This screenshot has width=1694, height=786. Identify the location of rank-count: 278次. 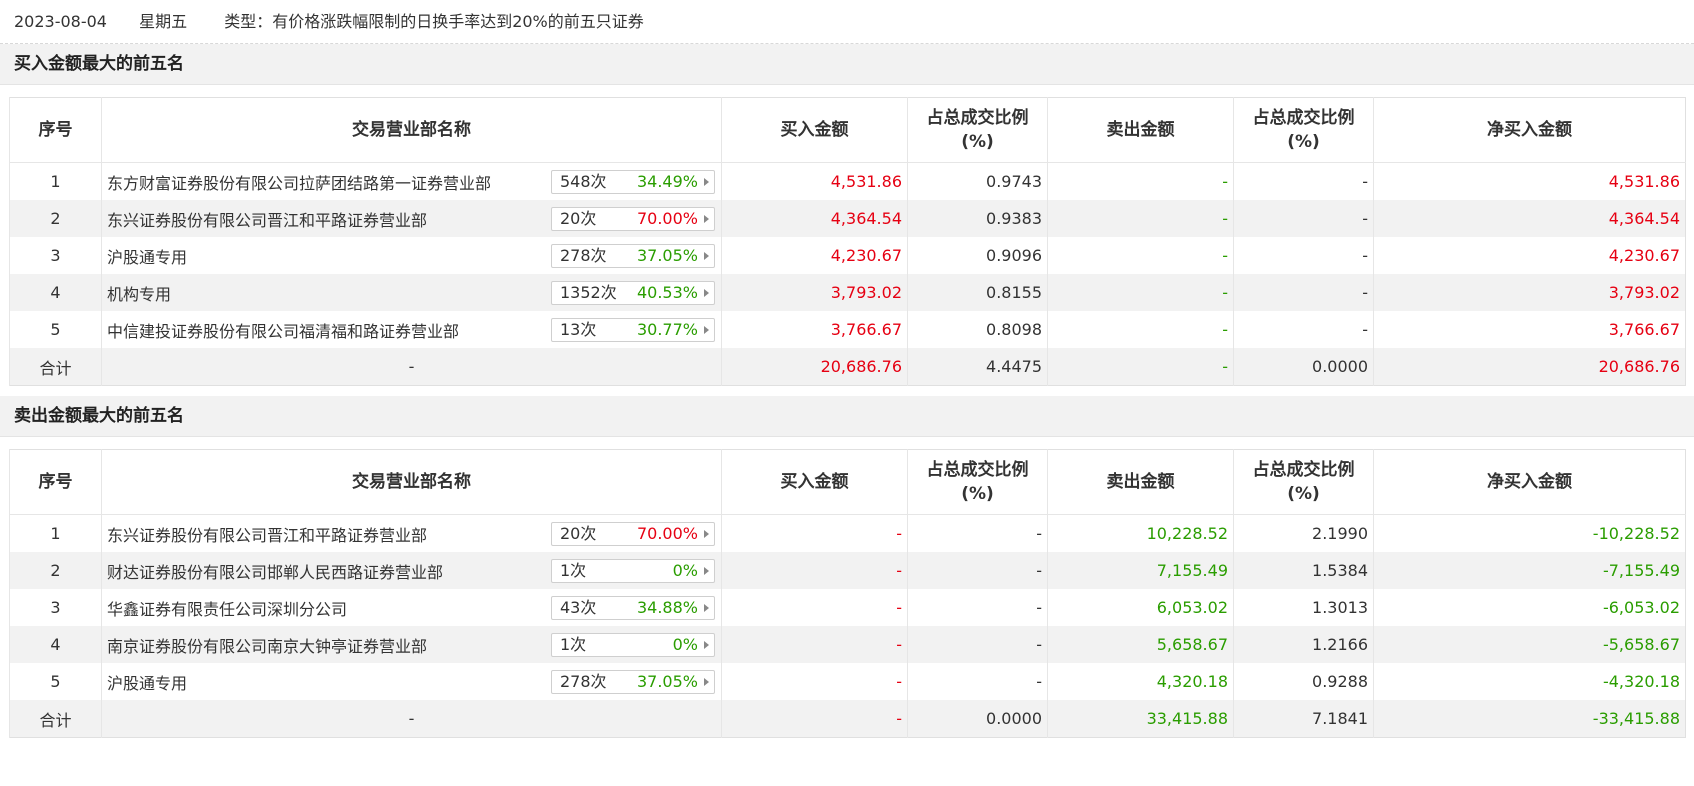
(583, 681).